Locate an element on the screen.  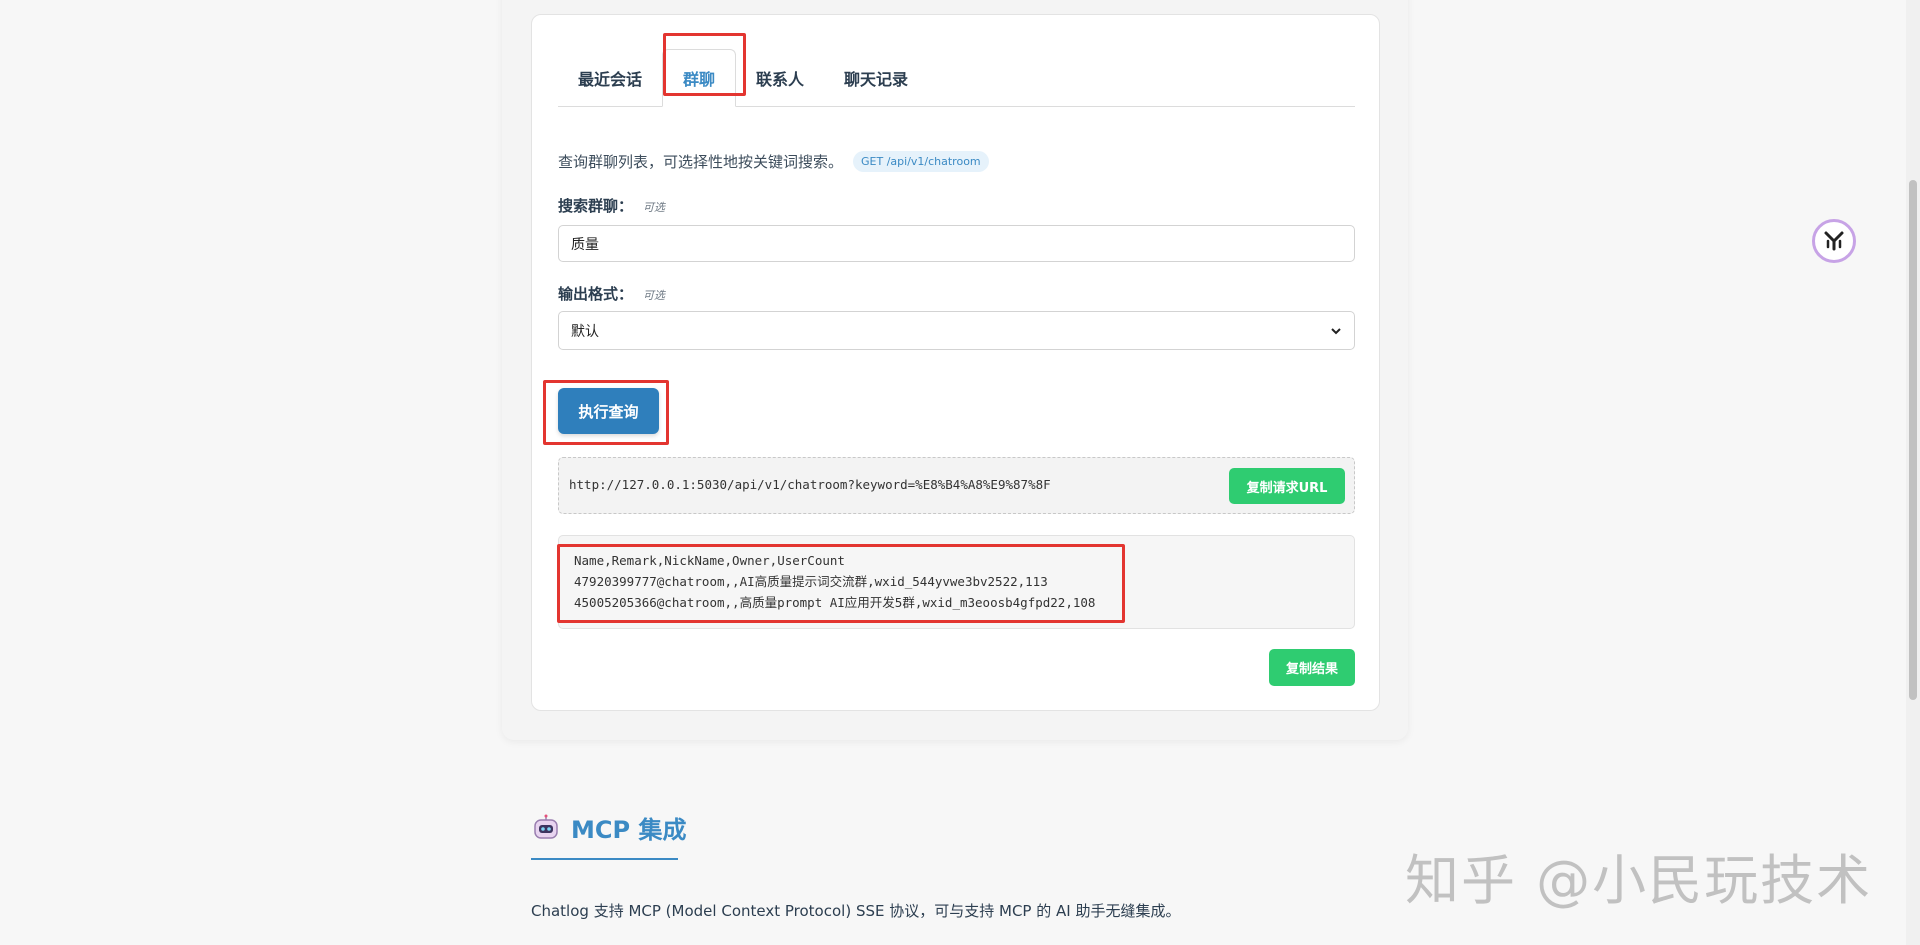
tab-chat-history: 聊天记录 is located at coordinates (876, 77).